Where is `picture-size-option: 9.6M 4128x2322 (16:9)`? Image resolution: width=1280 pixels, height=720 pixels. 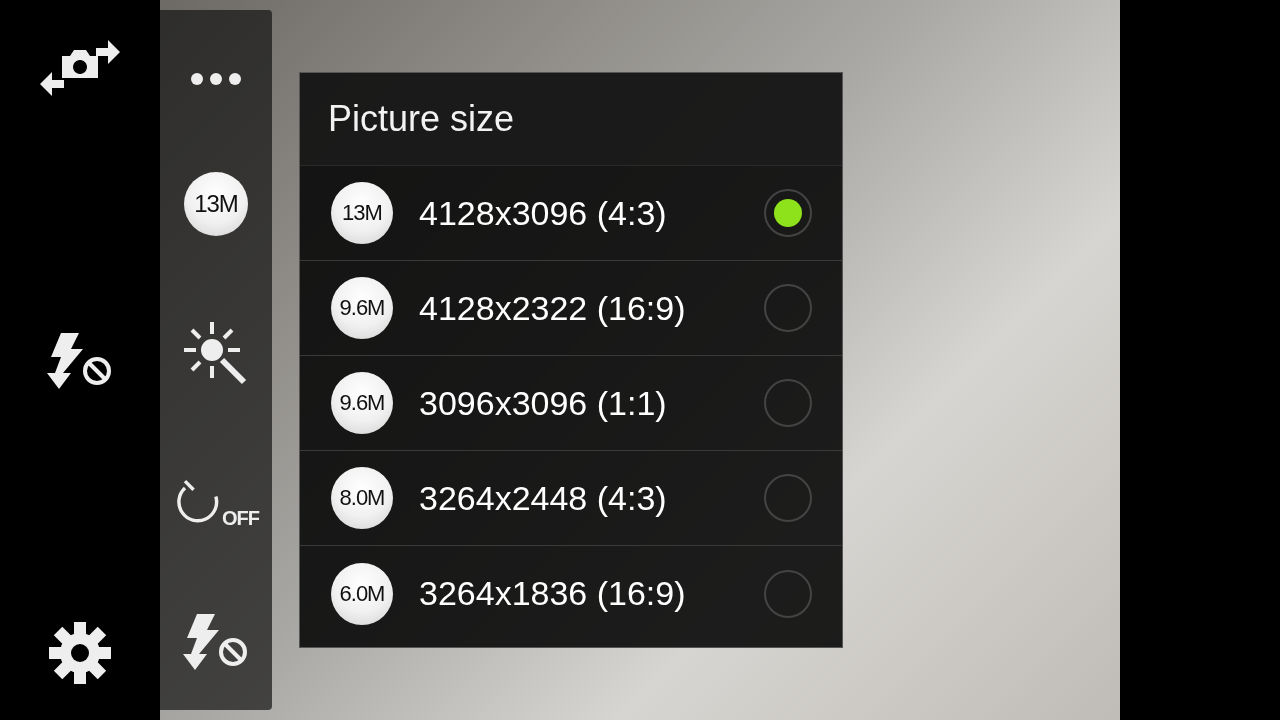 picture-size-option: 9.6M 4128x2322 (16:9) is located at coordinates (571, 308).